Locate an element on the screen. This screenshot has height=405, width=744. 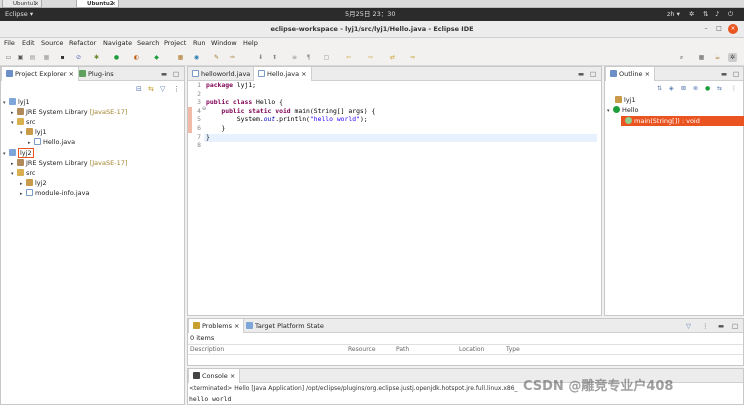
link-editor-icon: ⇆ is located at coordinates (151, 89).